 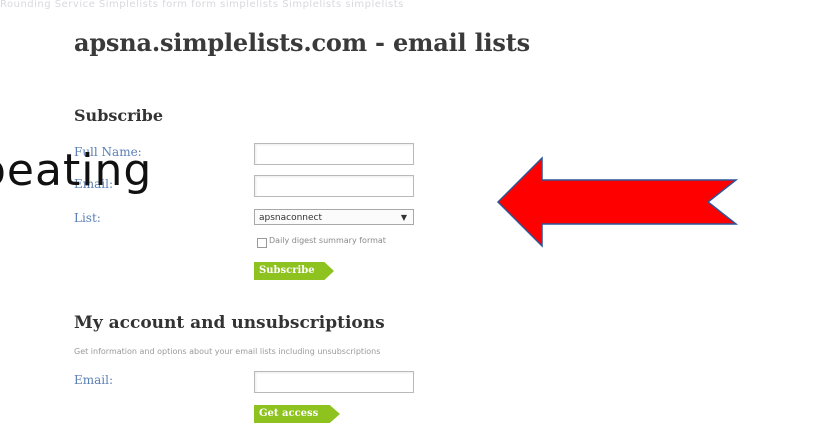 What do you see at coordinates (403, 217) in the screenshot?
I see `chevron-down-icon: ▼` at bounding box center [403, 217].